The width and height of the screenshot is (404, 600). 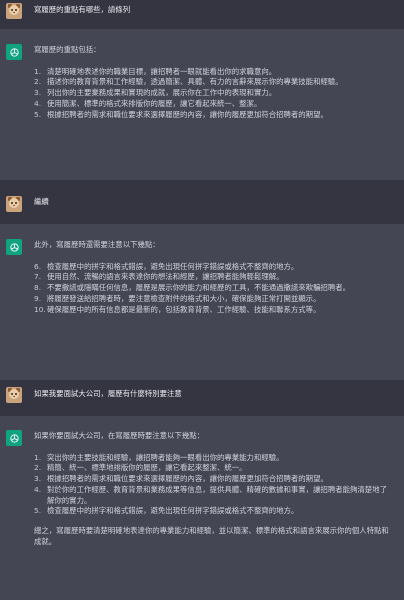 I want to click on user-message: 寫履歷的重點有哪些，請條列, so click(x=202, y=14).